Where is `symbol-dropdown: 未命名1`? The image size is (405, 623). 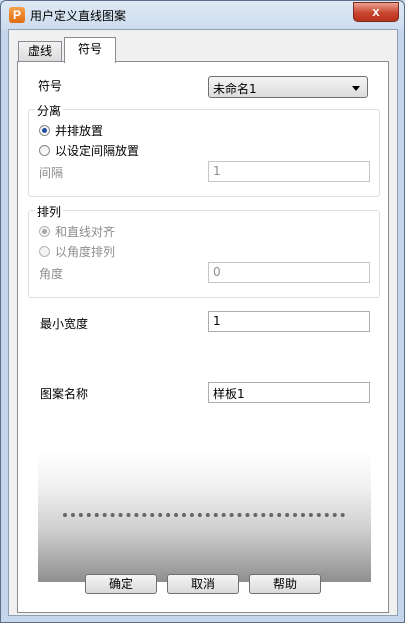 symbol-dropdown: 未命名1 is located at coordinates (288, 87).